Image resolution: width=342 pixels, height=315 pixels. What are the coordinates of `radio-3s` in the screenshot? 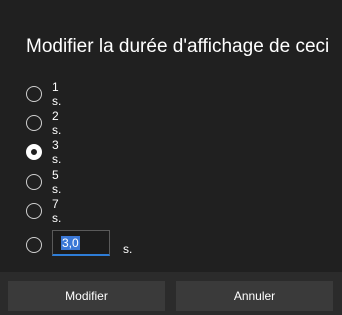 It's located at (34, 152).